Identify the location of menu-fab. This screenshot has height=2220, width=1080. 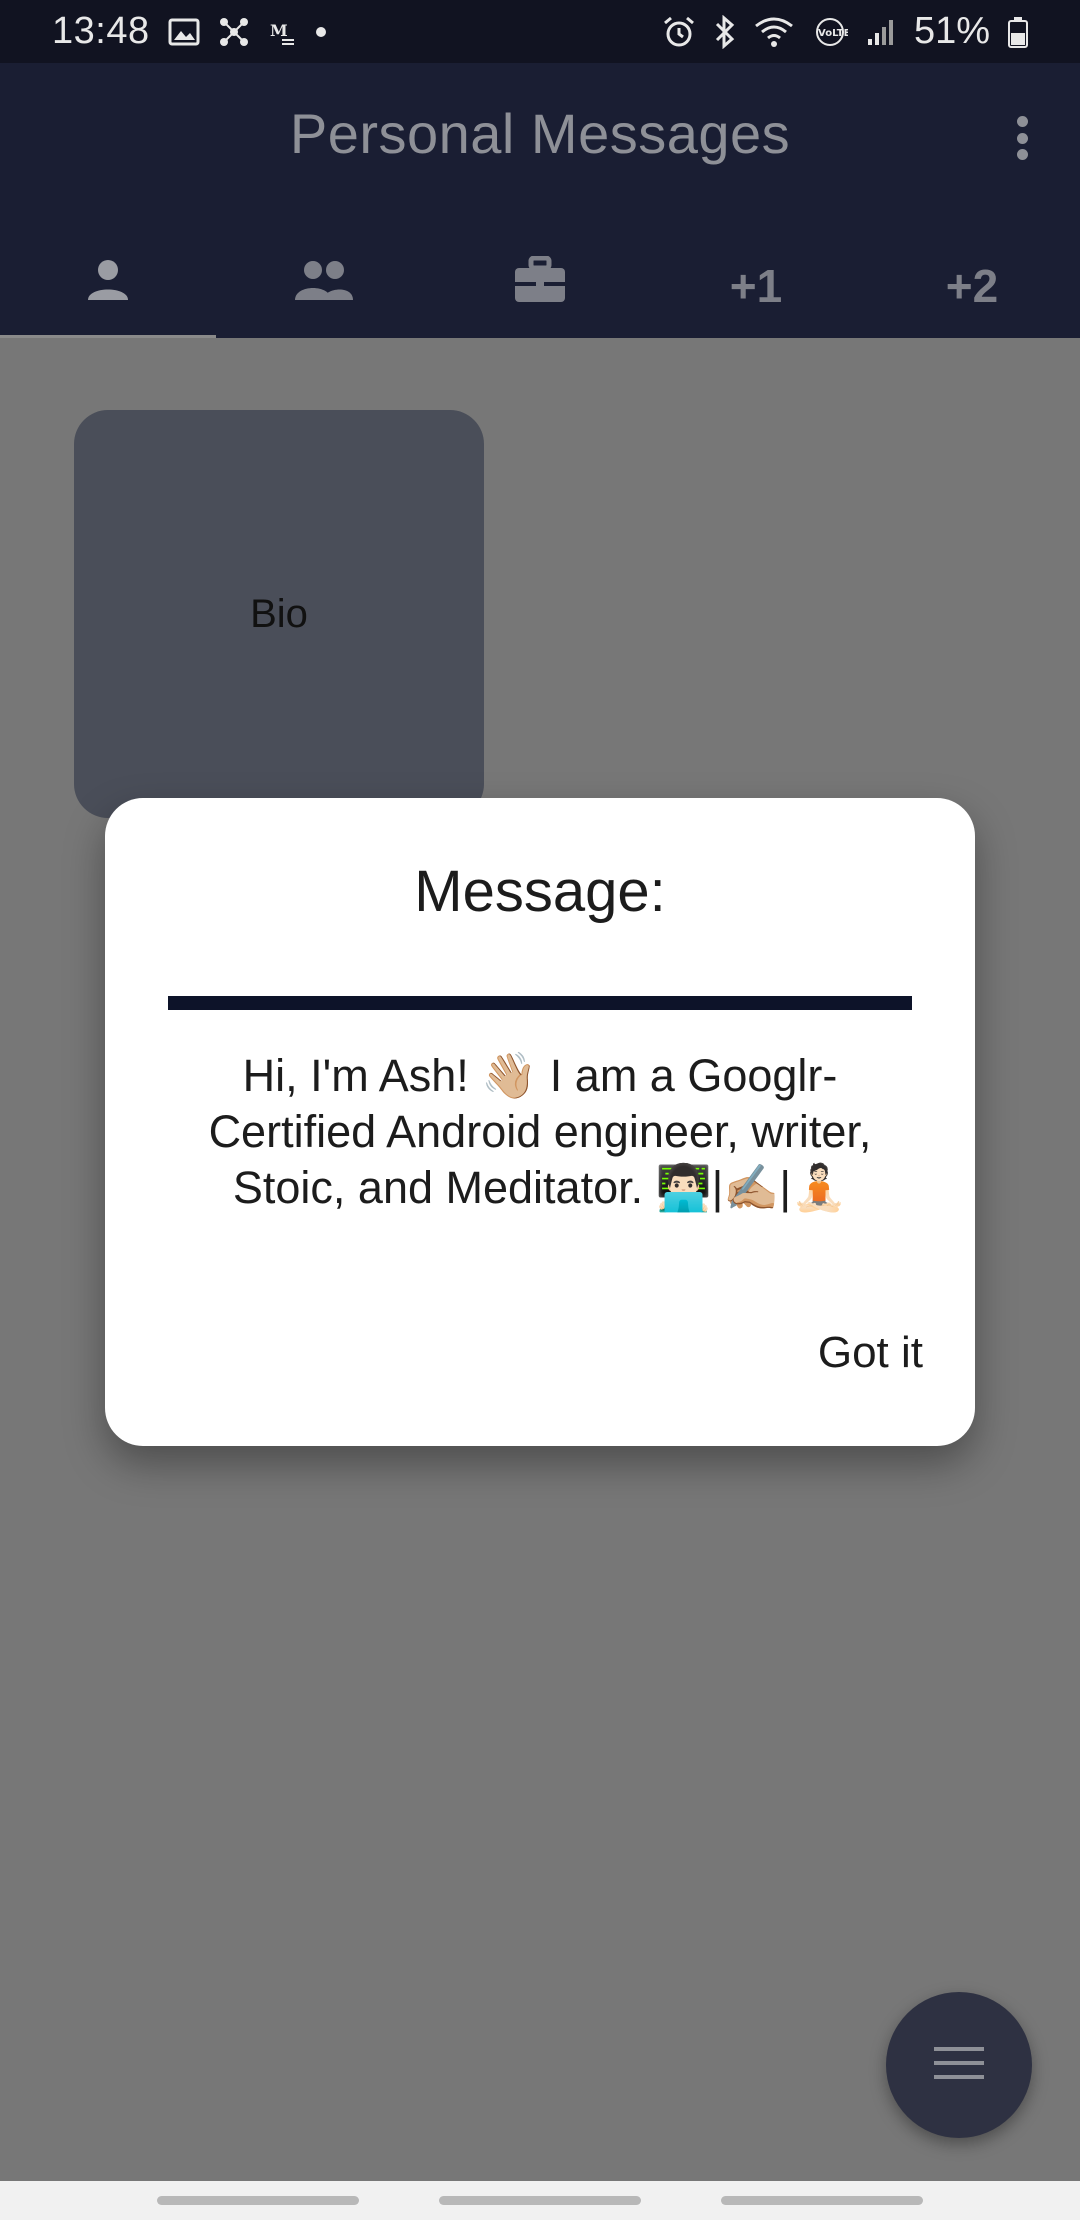
(959, 2065).